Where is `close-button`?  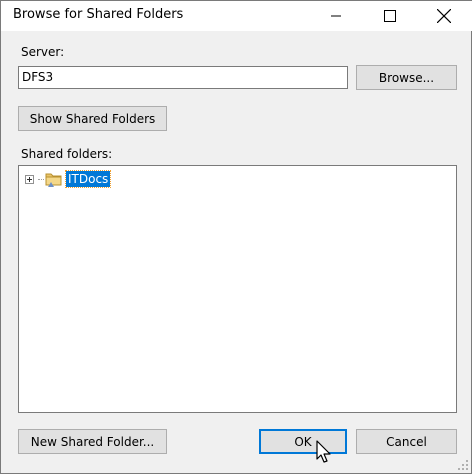
close-button is located at coordinates (444, 16).